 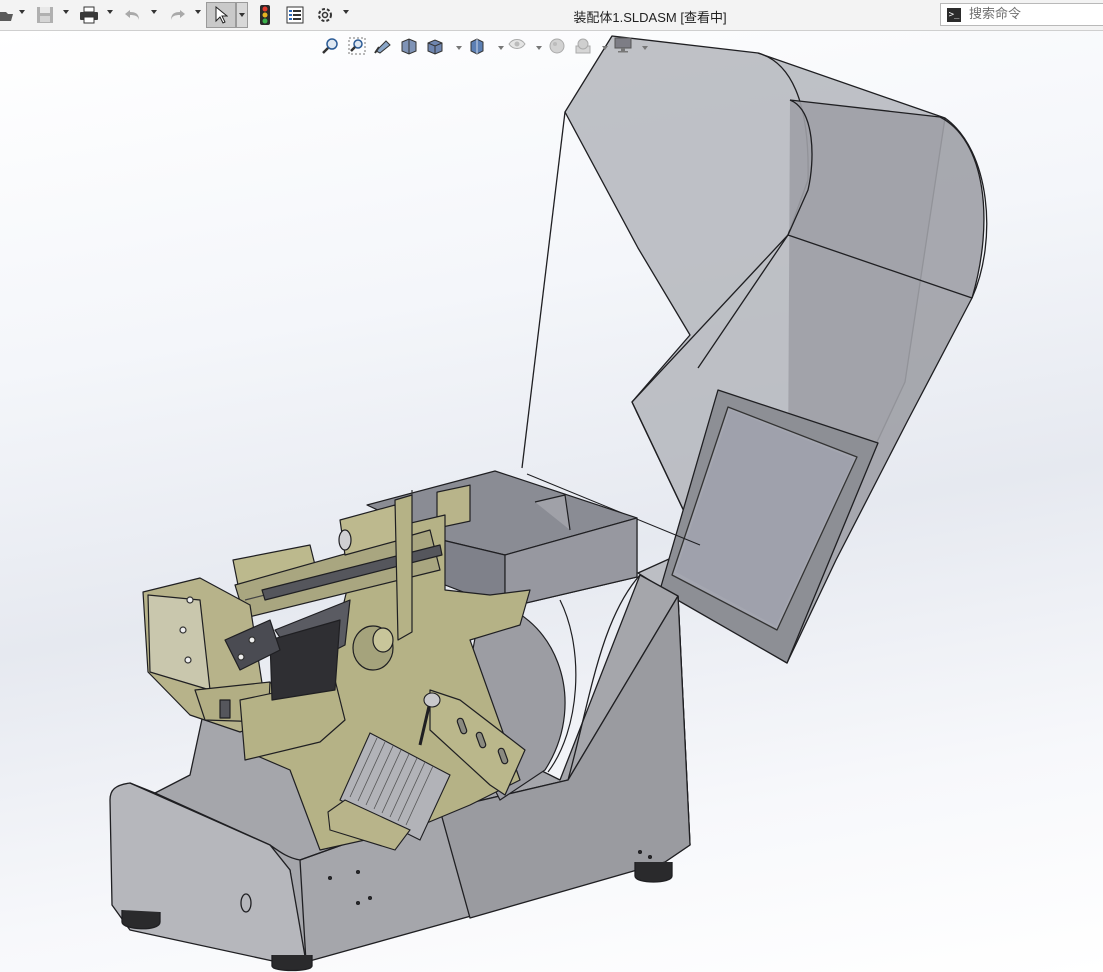 I want to click on cursor-select-icon, so click(x=221, y=15).